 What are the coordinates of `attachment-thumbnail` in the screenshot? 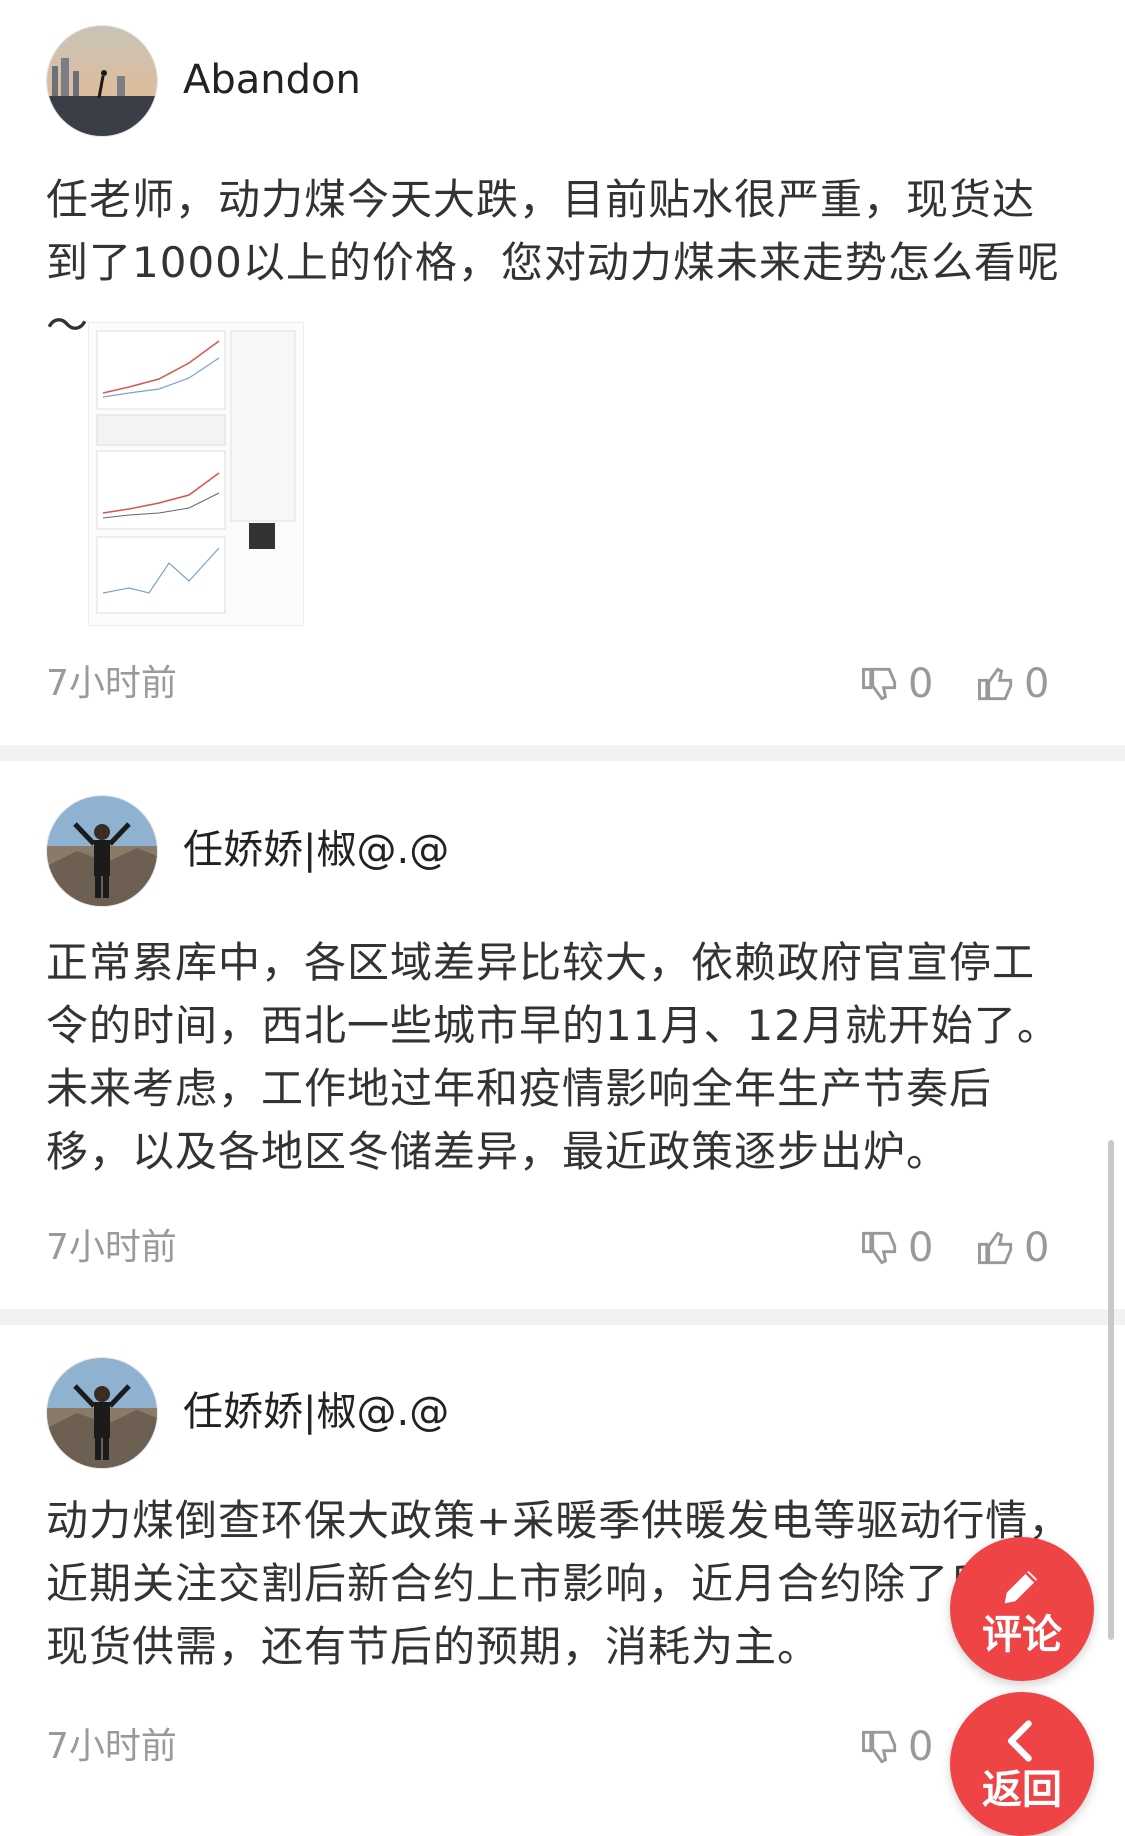 It's located at (196, 474).